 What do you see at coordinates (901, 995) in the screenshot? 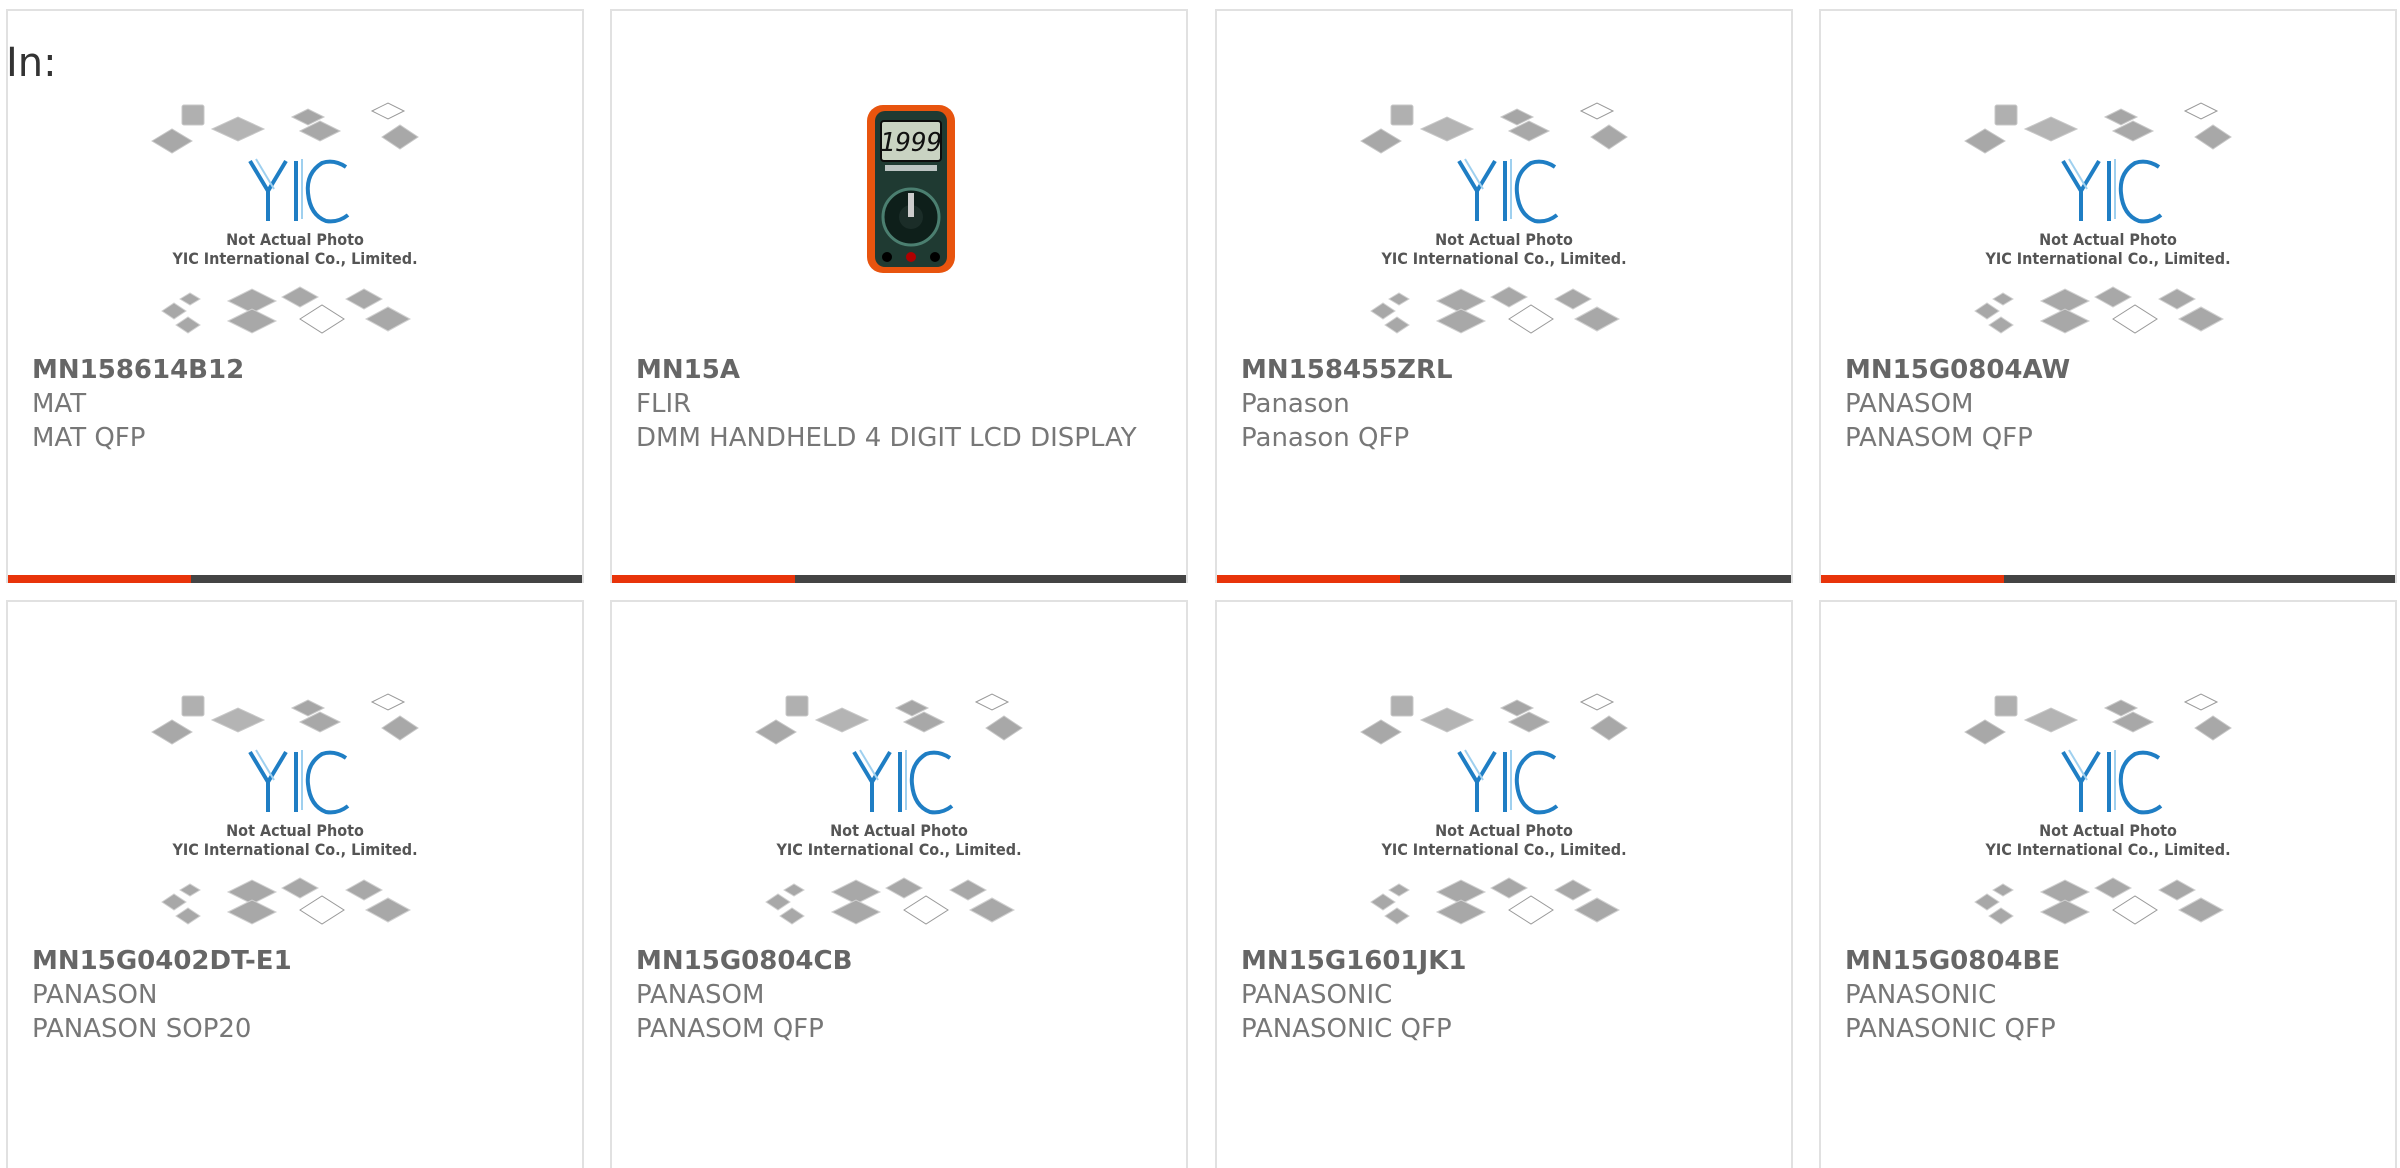
I see `product-info: MN15G0804CB PANASOM PANASOM QFP` at bounding box center [901, 995].